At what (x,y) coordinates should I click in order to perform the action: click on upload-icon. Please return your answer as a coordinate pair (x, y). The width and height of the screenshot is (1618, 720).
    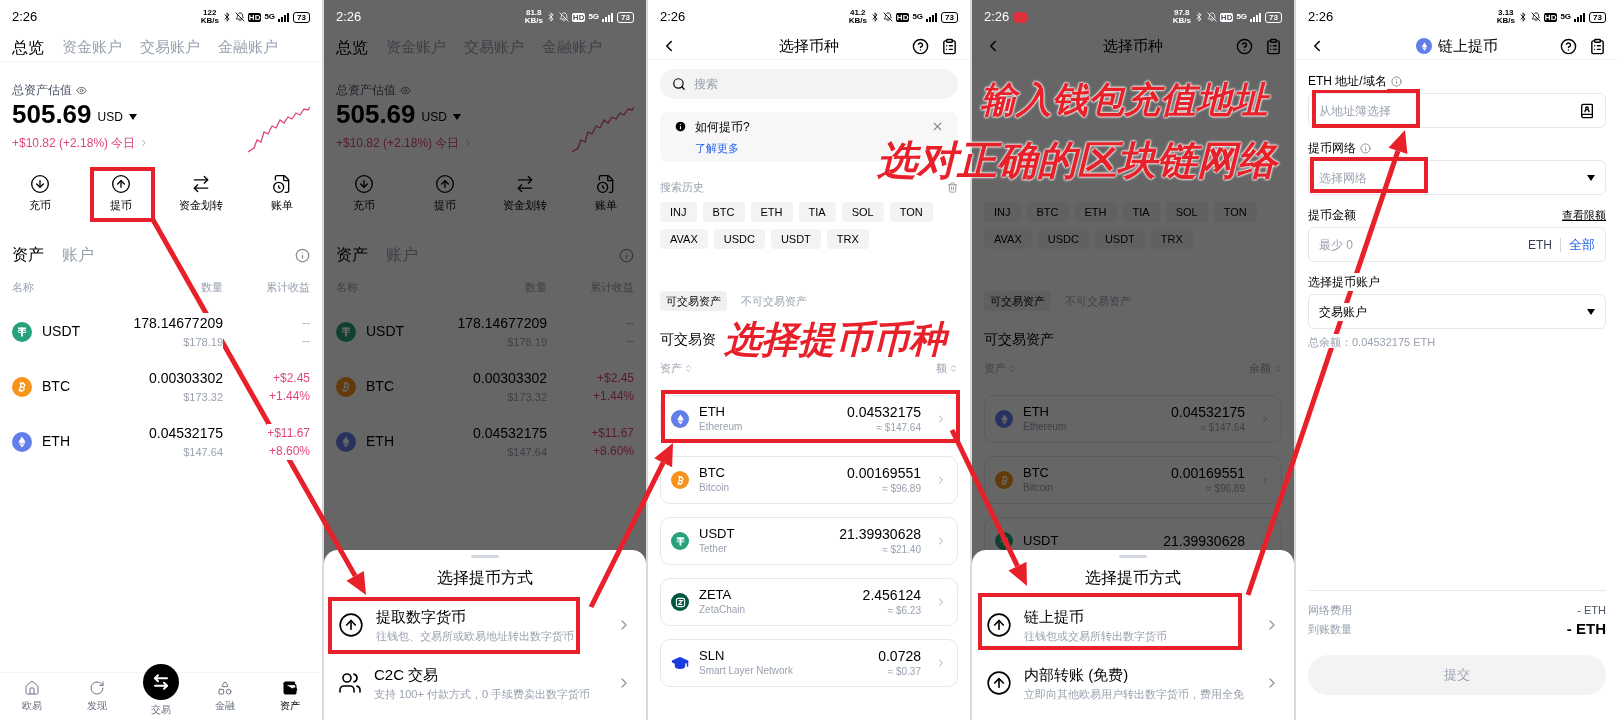
    Looking at the image, I should click on (120, 184).